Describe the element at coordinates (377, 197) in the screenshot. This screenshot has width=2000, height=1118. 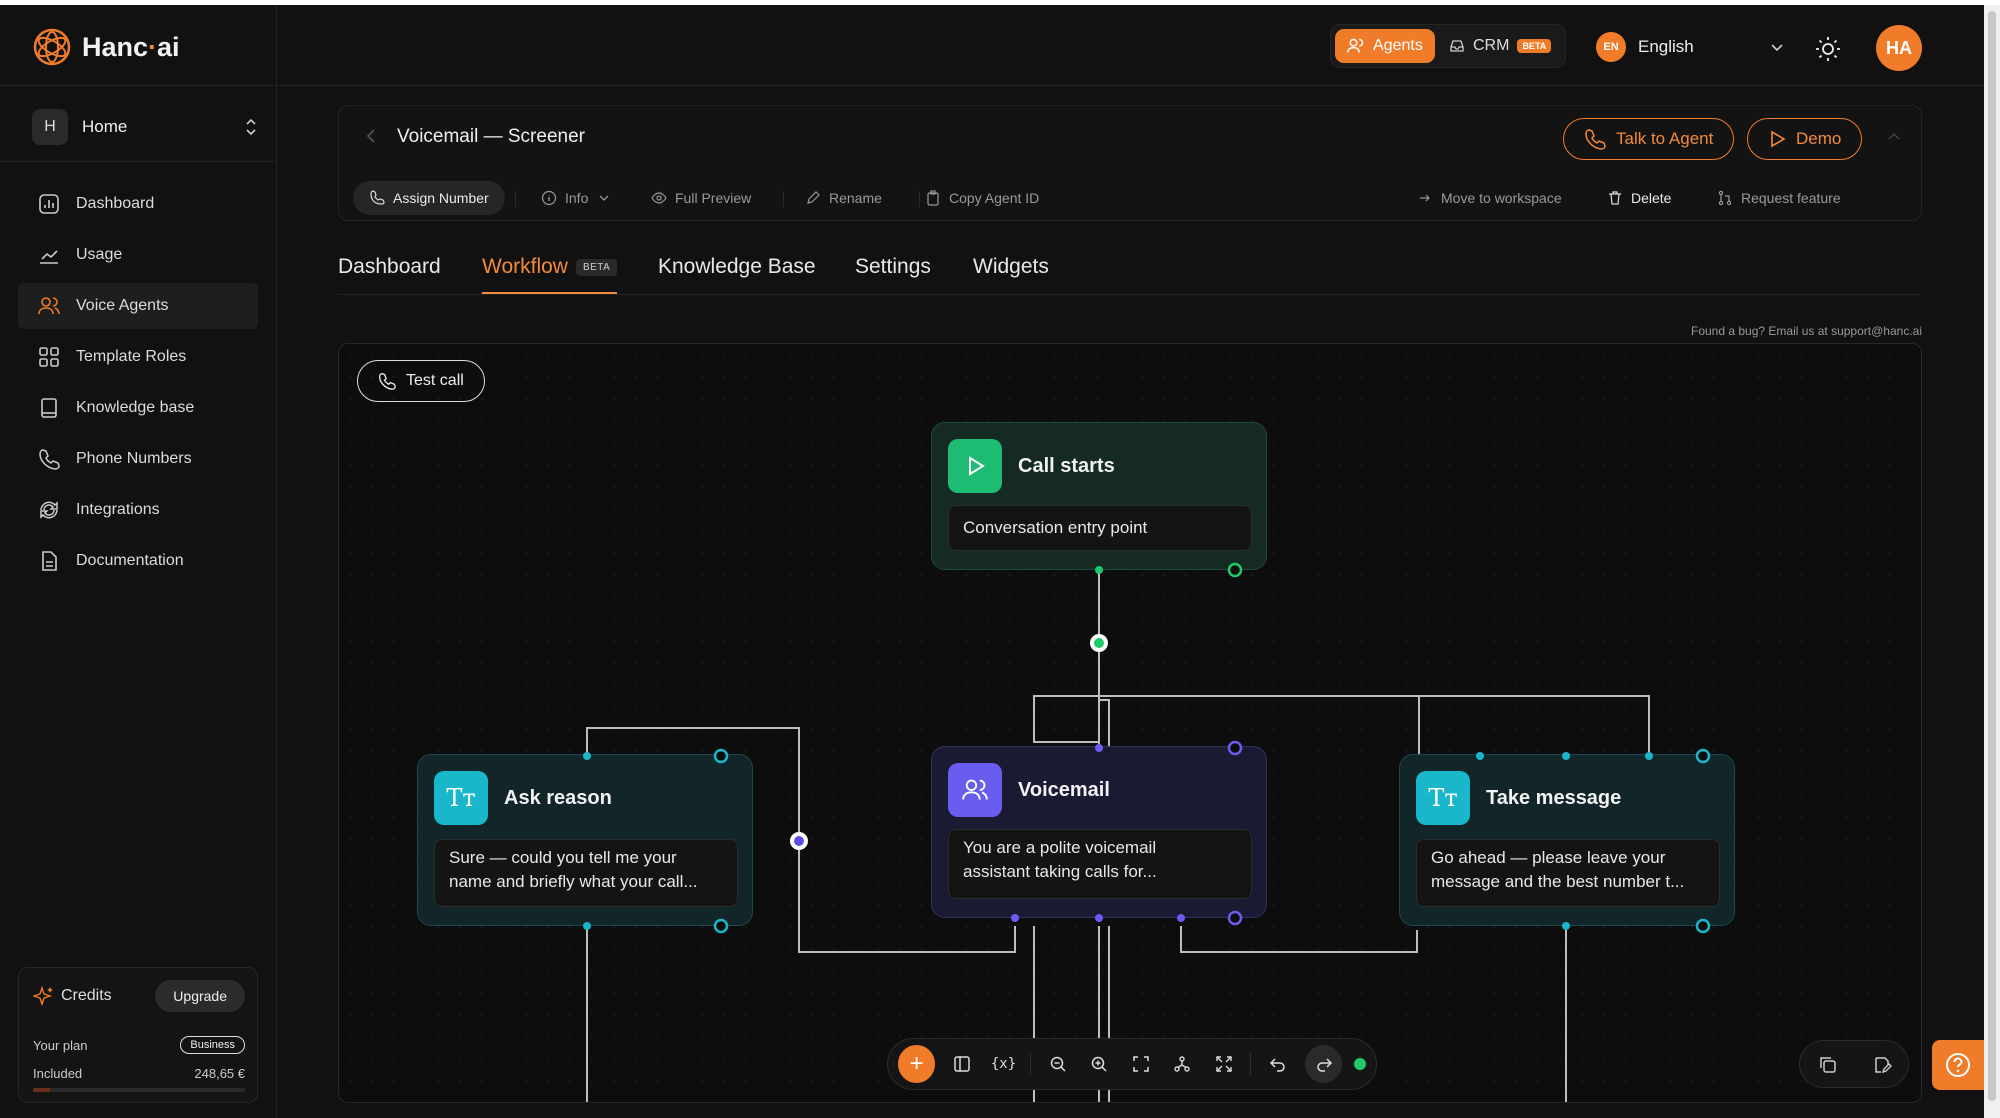
I see `phone-plus-icon` at that location.